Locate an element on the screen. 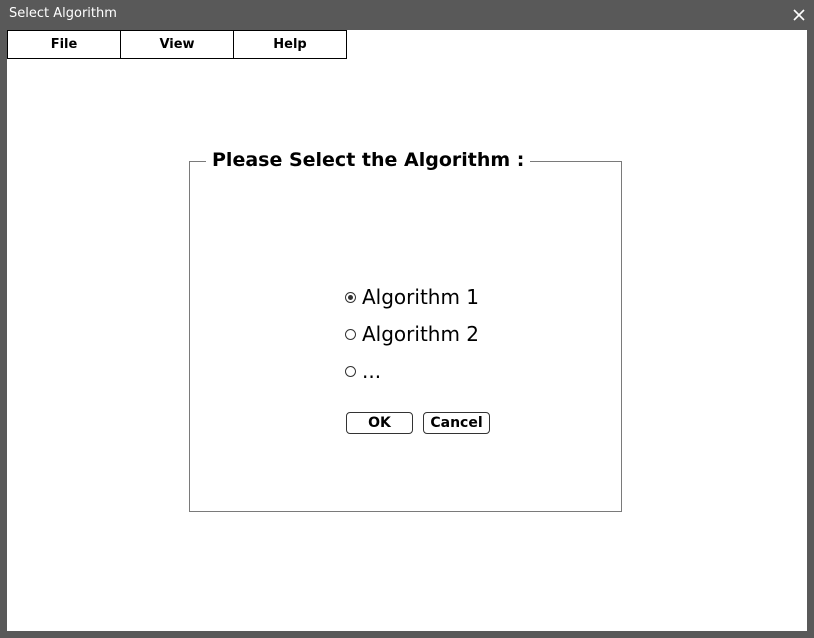 The image size is (814, 638). option-algorithm-2: Algorithm 2 is located at coordinates (412, 334).